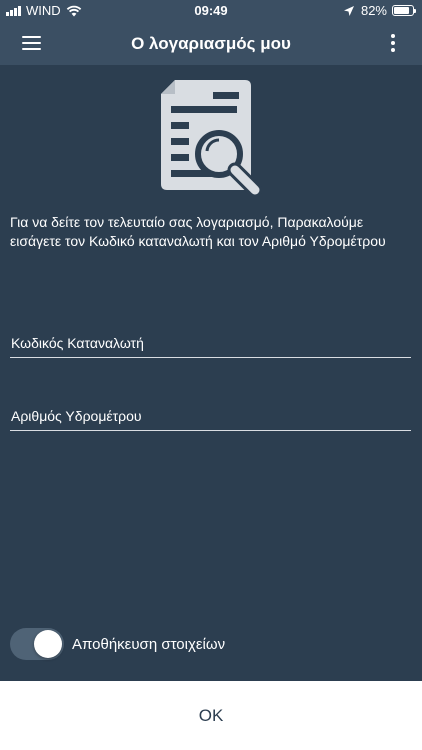 The height and width of the screenshot is (750, 422). I want to click on ok-button: OK, so click(211, 715).